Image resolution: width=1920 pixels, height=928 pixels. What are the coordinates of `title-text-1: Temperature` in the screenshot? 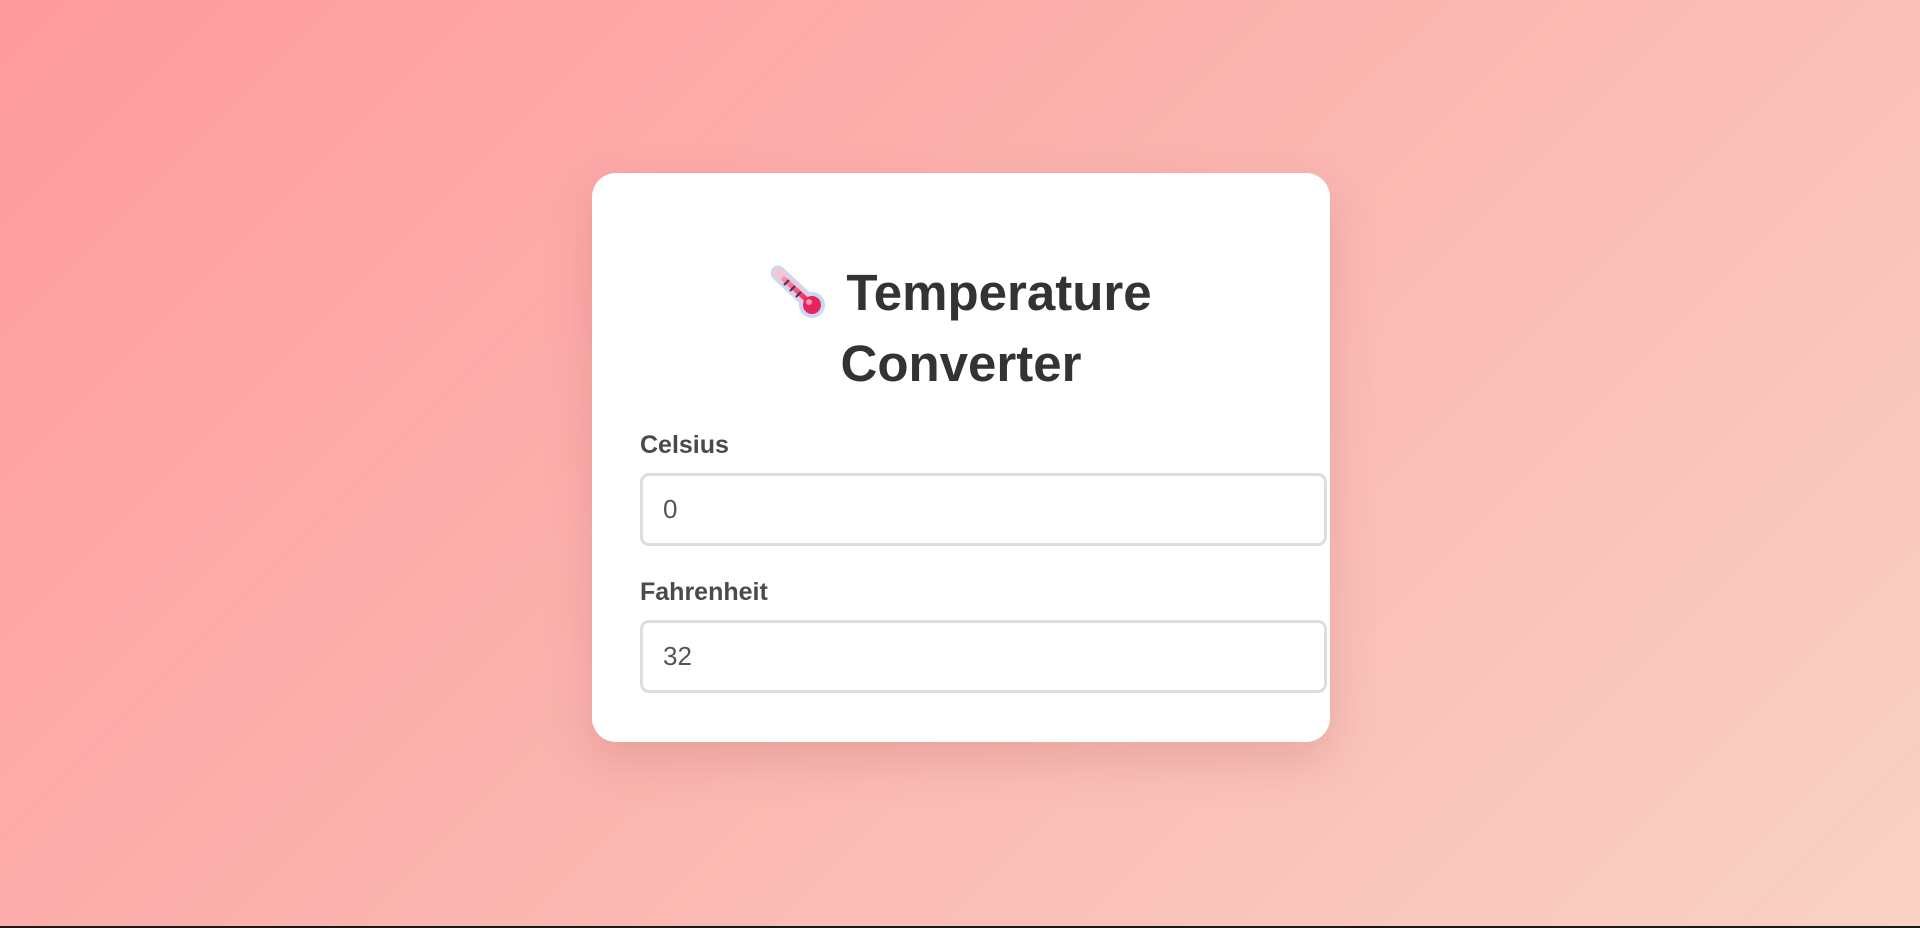 It's located at (999, 292).